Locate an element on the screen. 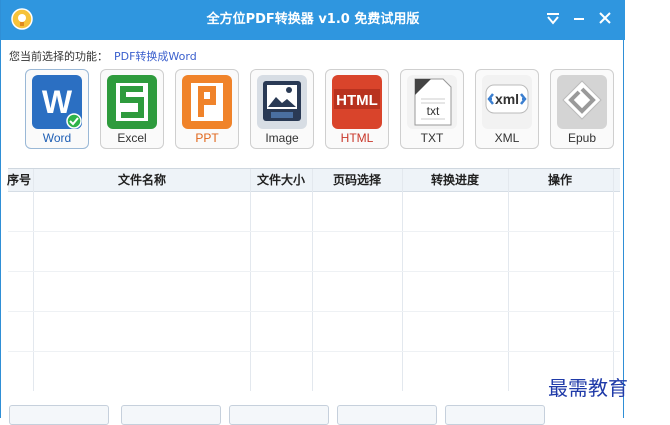  html-icon: HTML is located at coordinates (357, 102).